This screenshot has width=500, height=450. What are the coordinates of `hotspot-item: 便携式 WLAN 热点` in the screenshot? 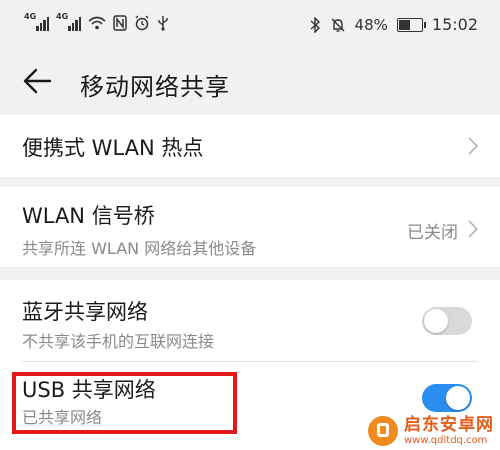 It's located at (250, 146).